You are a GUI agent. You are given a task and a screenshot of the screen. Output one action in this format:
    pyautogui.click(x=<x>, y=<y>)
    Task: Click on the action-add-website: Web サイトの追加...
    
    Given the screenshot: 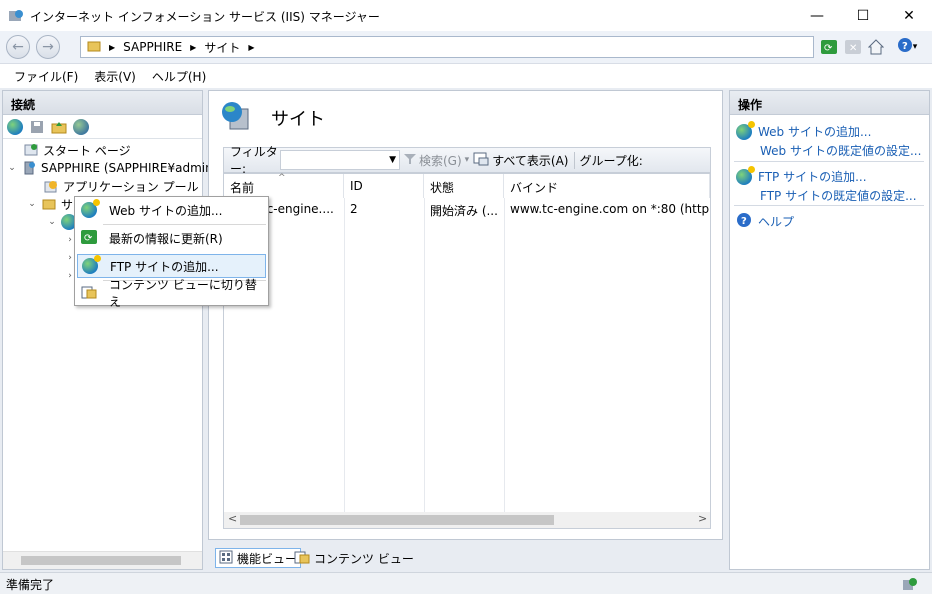 What is the action you would take?
    pyautogui.click(x=804, y=130)
    